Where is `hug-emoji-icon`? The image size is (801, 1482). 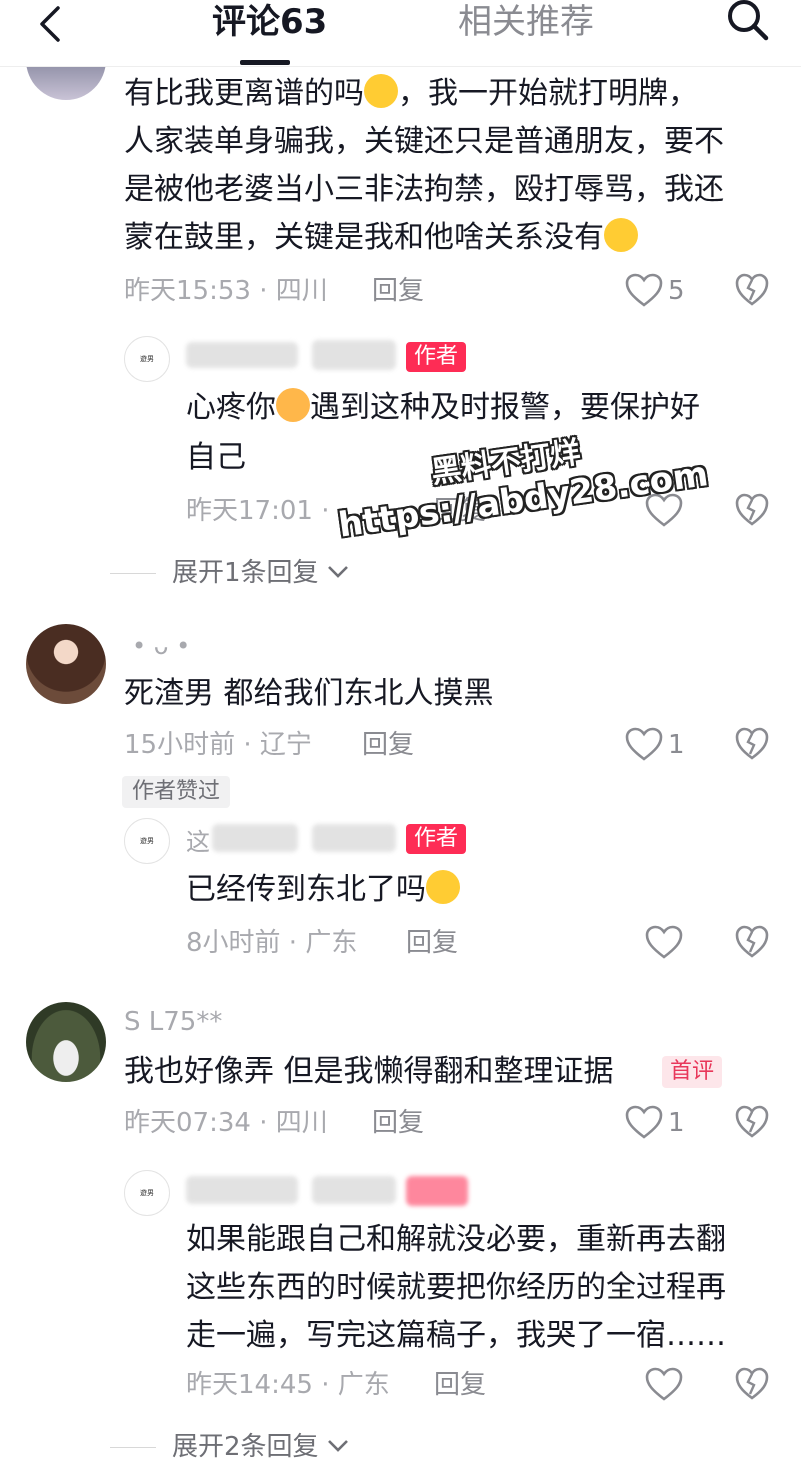 hug-emoji-icon is located at coordinates (293, 405).